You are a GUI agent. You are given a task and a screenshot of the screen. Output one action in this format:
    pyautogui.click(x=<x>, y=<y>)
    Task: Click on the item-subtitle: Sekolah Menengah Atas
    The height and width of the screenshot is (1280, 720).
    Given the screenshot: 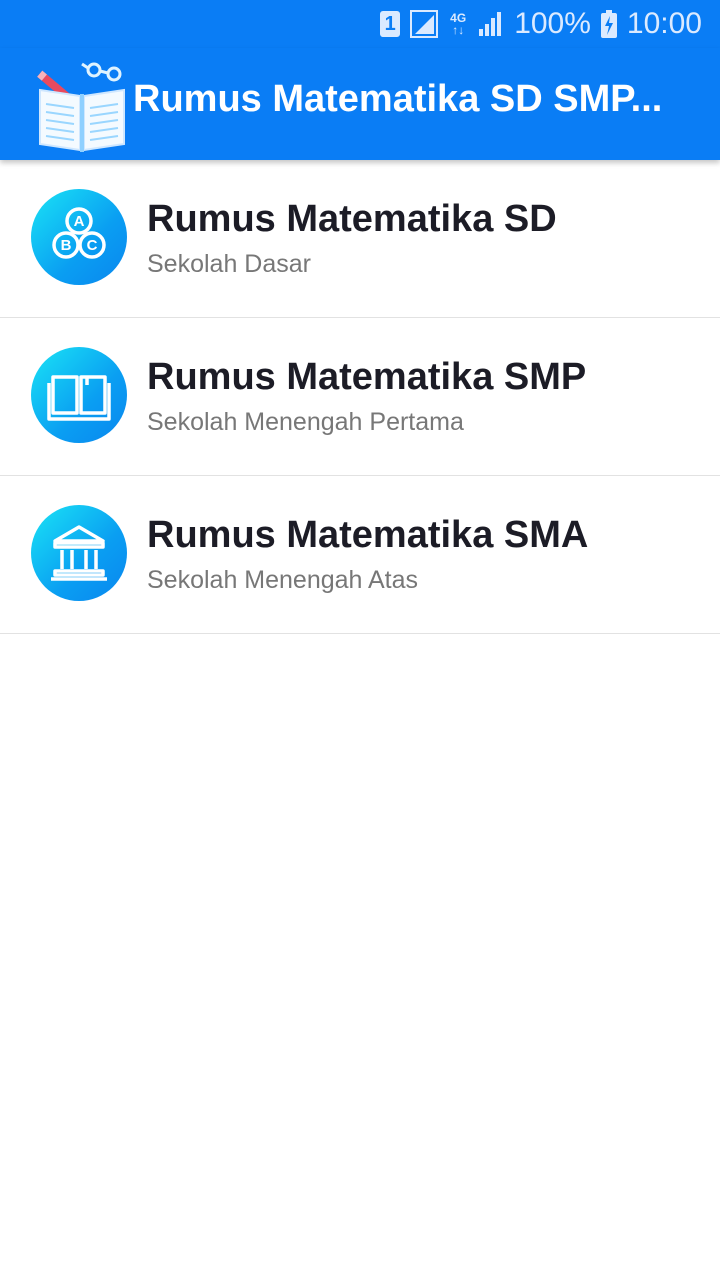 What is the action you would take?
    pyautogui.click(x=283, y=580)
    